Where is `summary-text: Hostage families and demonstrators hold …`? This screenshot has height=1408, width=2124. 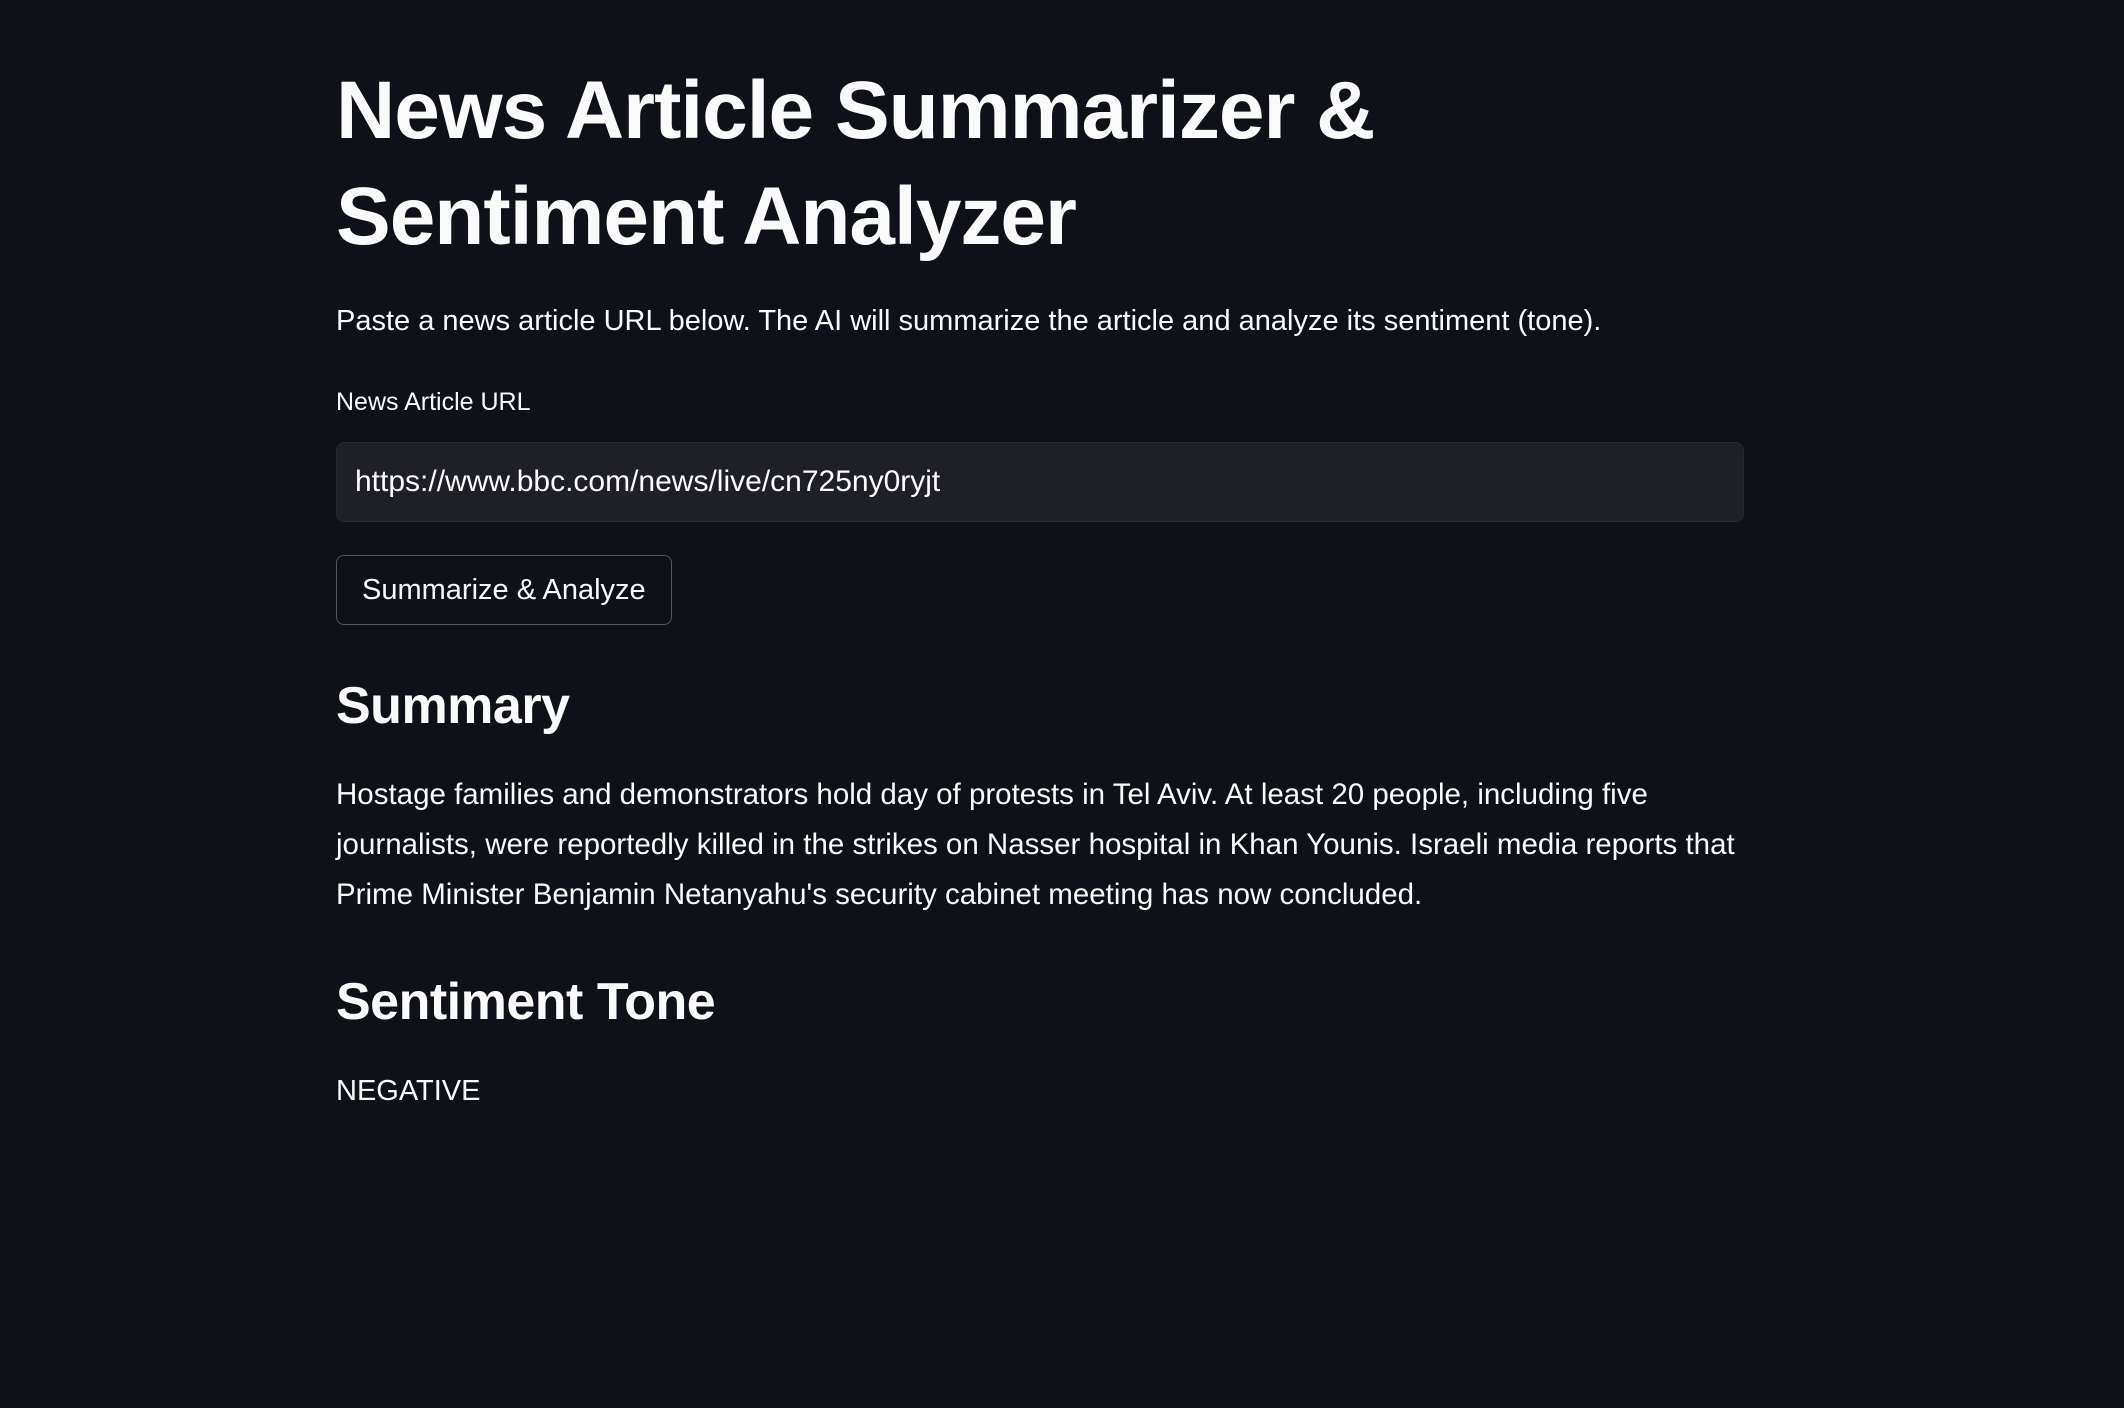 summary-text: Hostage families and demonstrators hold … is located at coordinates (1035, 844).